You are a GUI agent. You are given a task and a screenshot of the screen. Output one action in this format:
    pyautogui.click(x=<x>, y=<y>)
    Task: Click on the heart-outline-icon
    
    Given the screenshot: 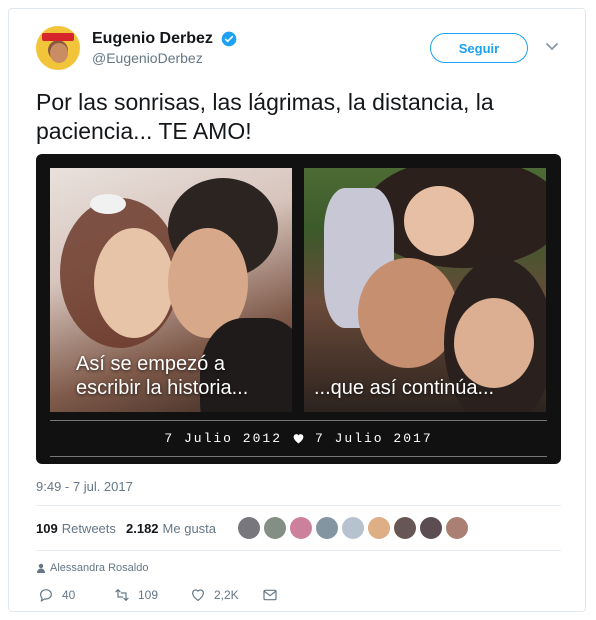 What is the action you would take?
    pyautogui.click(x=198, y=595)
    